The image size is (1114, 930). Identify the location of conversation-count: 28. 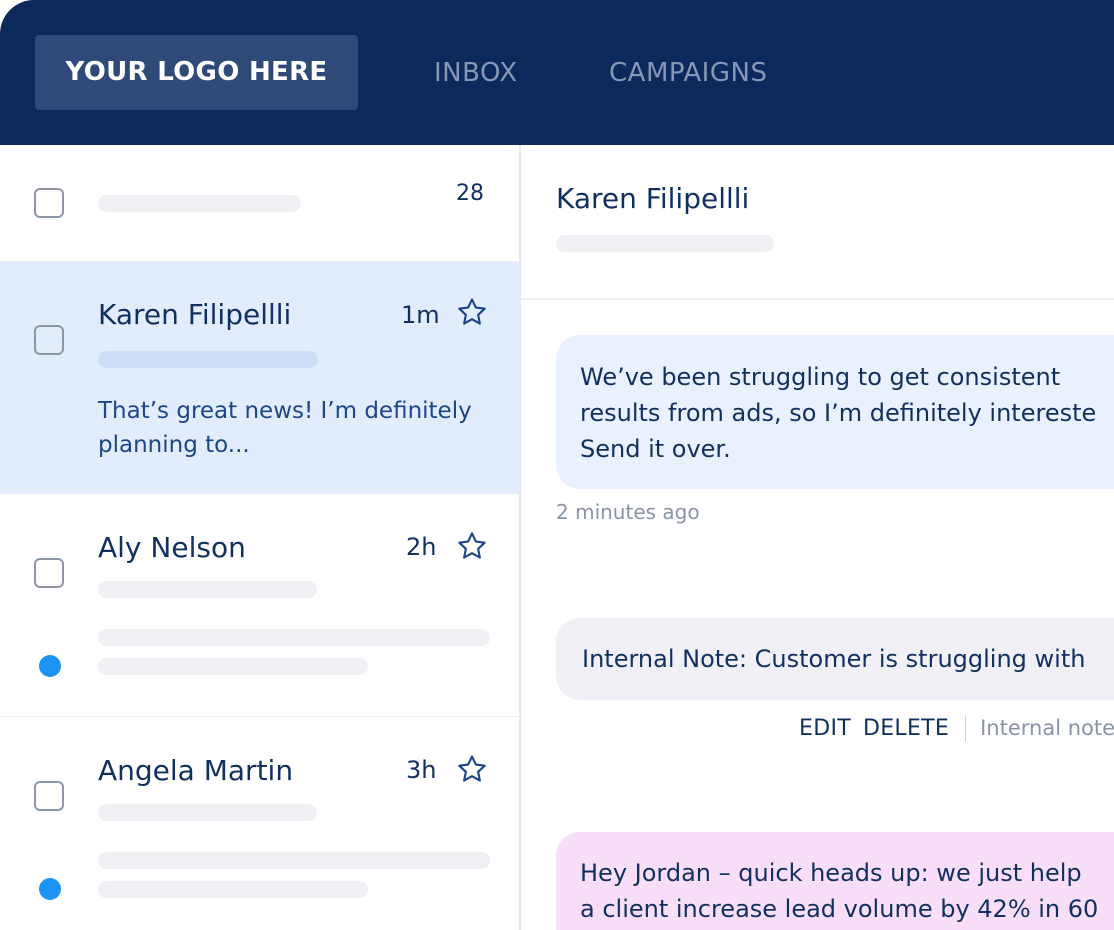
(470, 193).